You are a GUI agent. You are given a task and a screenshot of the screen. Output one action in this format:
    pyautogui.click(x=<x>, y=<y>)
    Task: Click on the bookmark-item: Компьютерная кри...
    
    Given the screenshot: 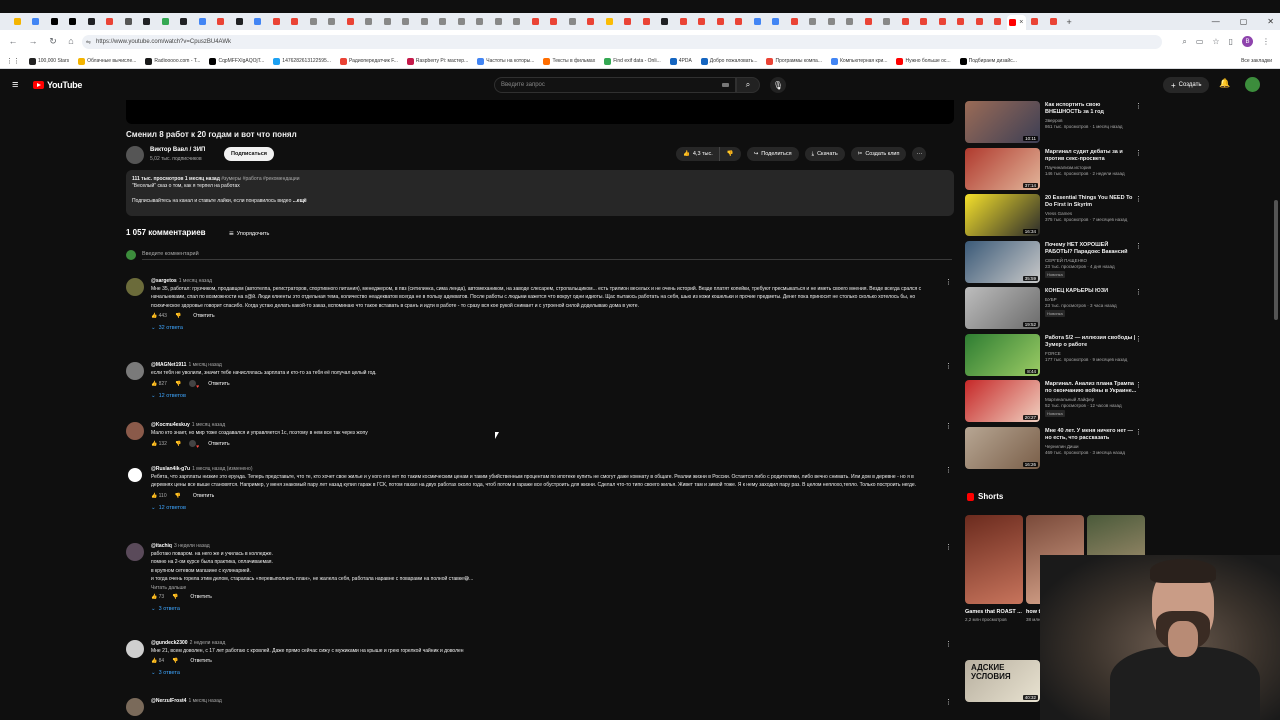 What is the action you would take?
    pyautogui.click(x=859, y=61)
    